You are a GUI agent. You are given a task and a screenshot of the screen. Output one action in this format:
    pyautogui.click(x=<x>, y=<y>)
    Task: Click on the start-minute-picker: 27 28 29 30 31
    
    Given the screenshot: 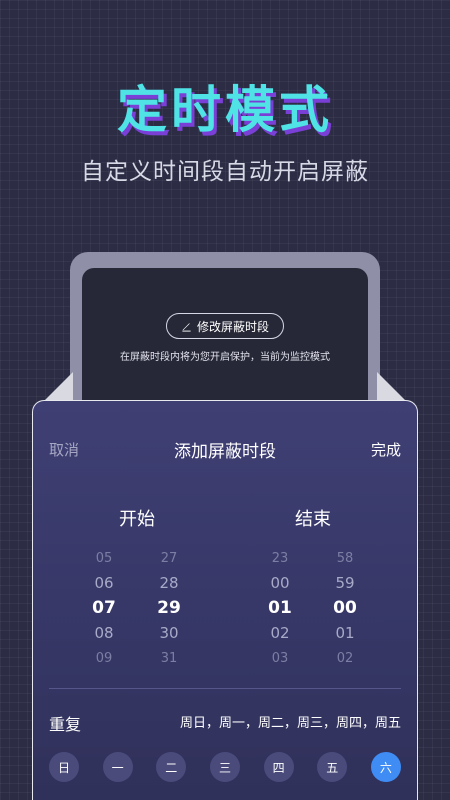 What is the action you would take?
    pyautogui.click(x=169, y=608)
    